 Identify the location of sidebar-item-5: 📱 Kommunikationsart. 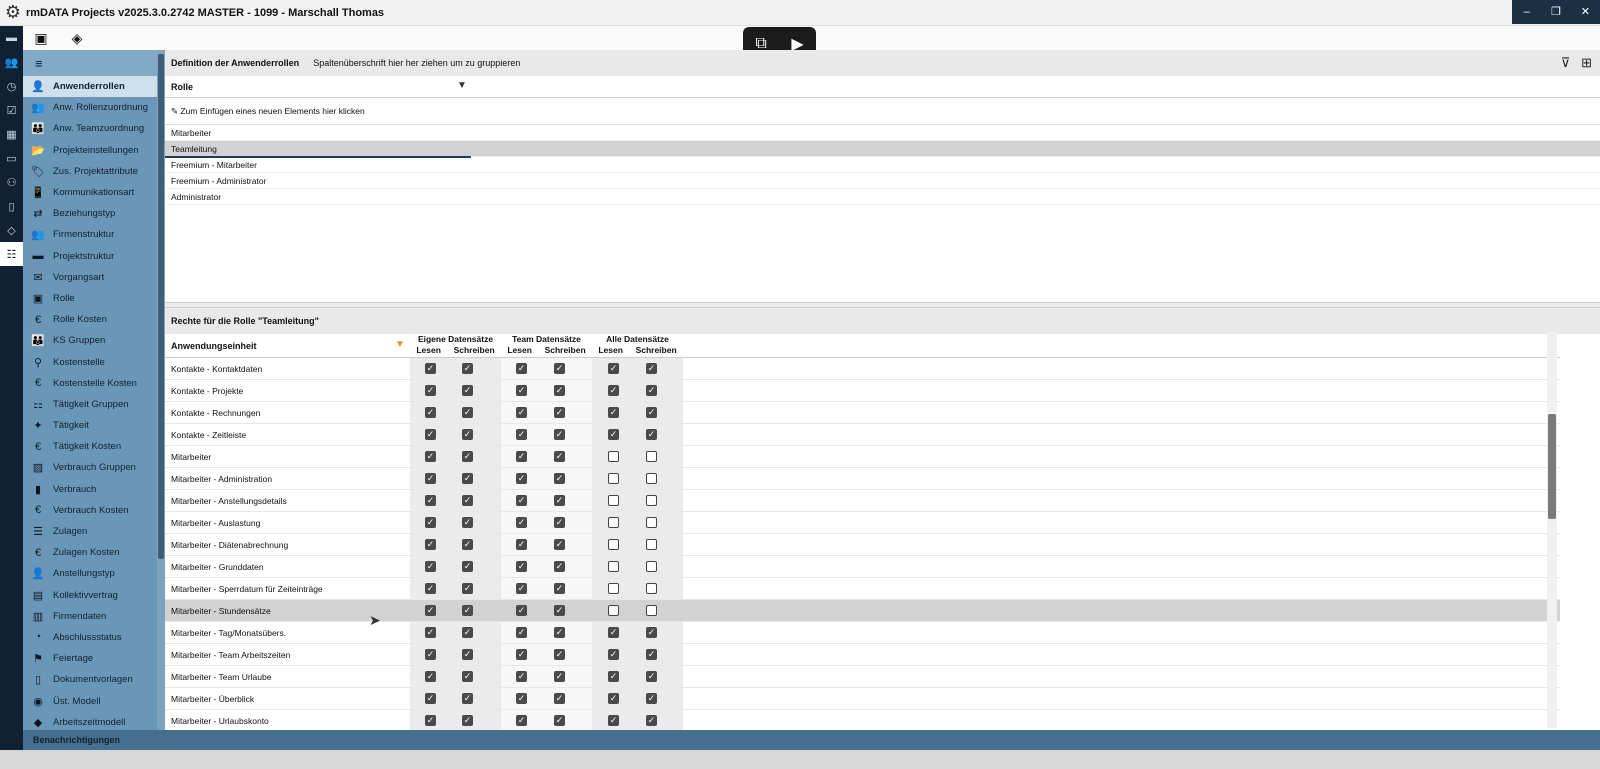
(94, 192).